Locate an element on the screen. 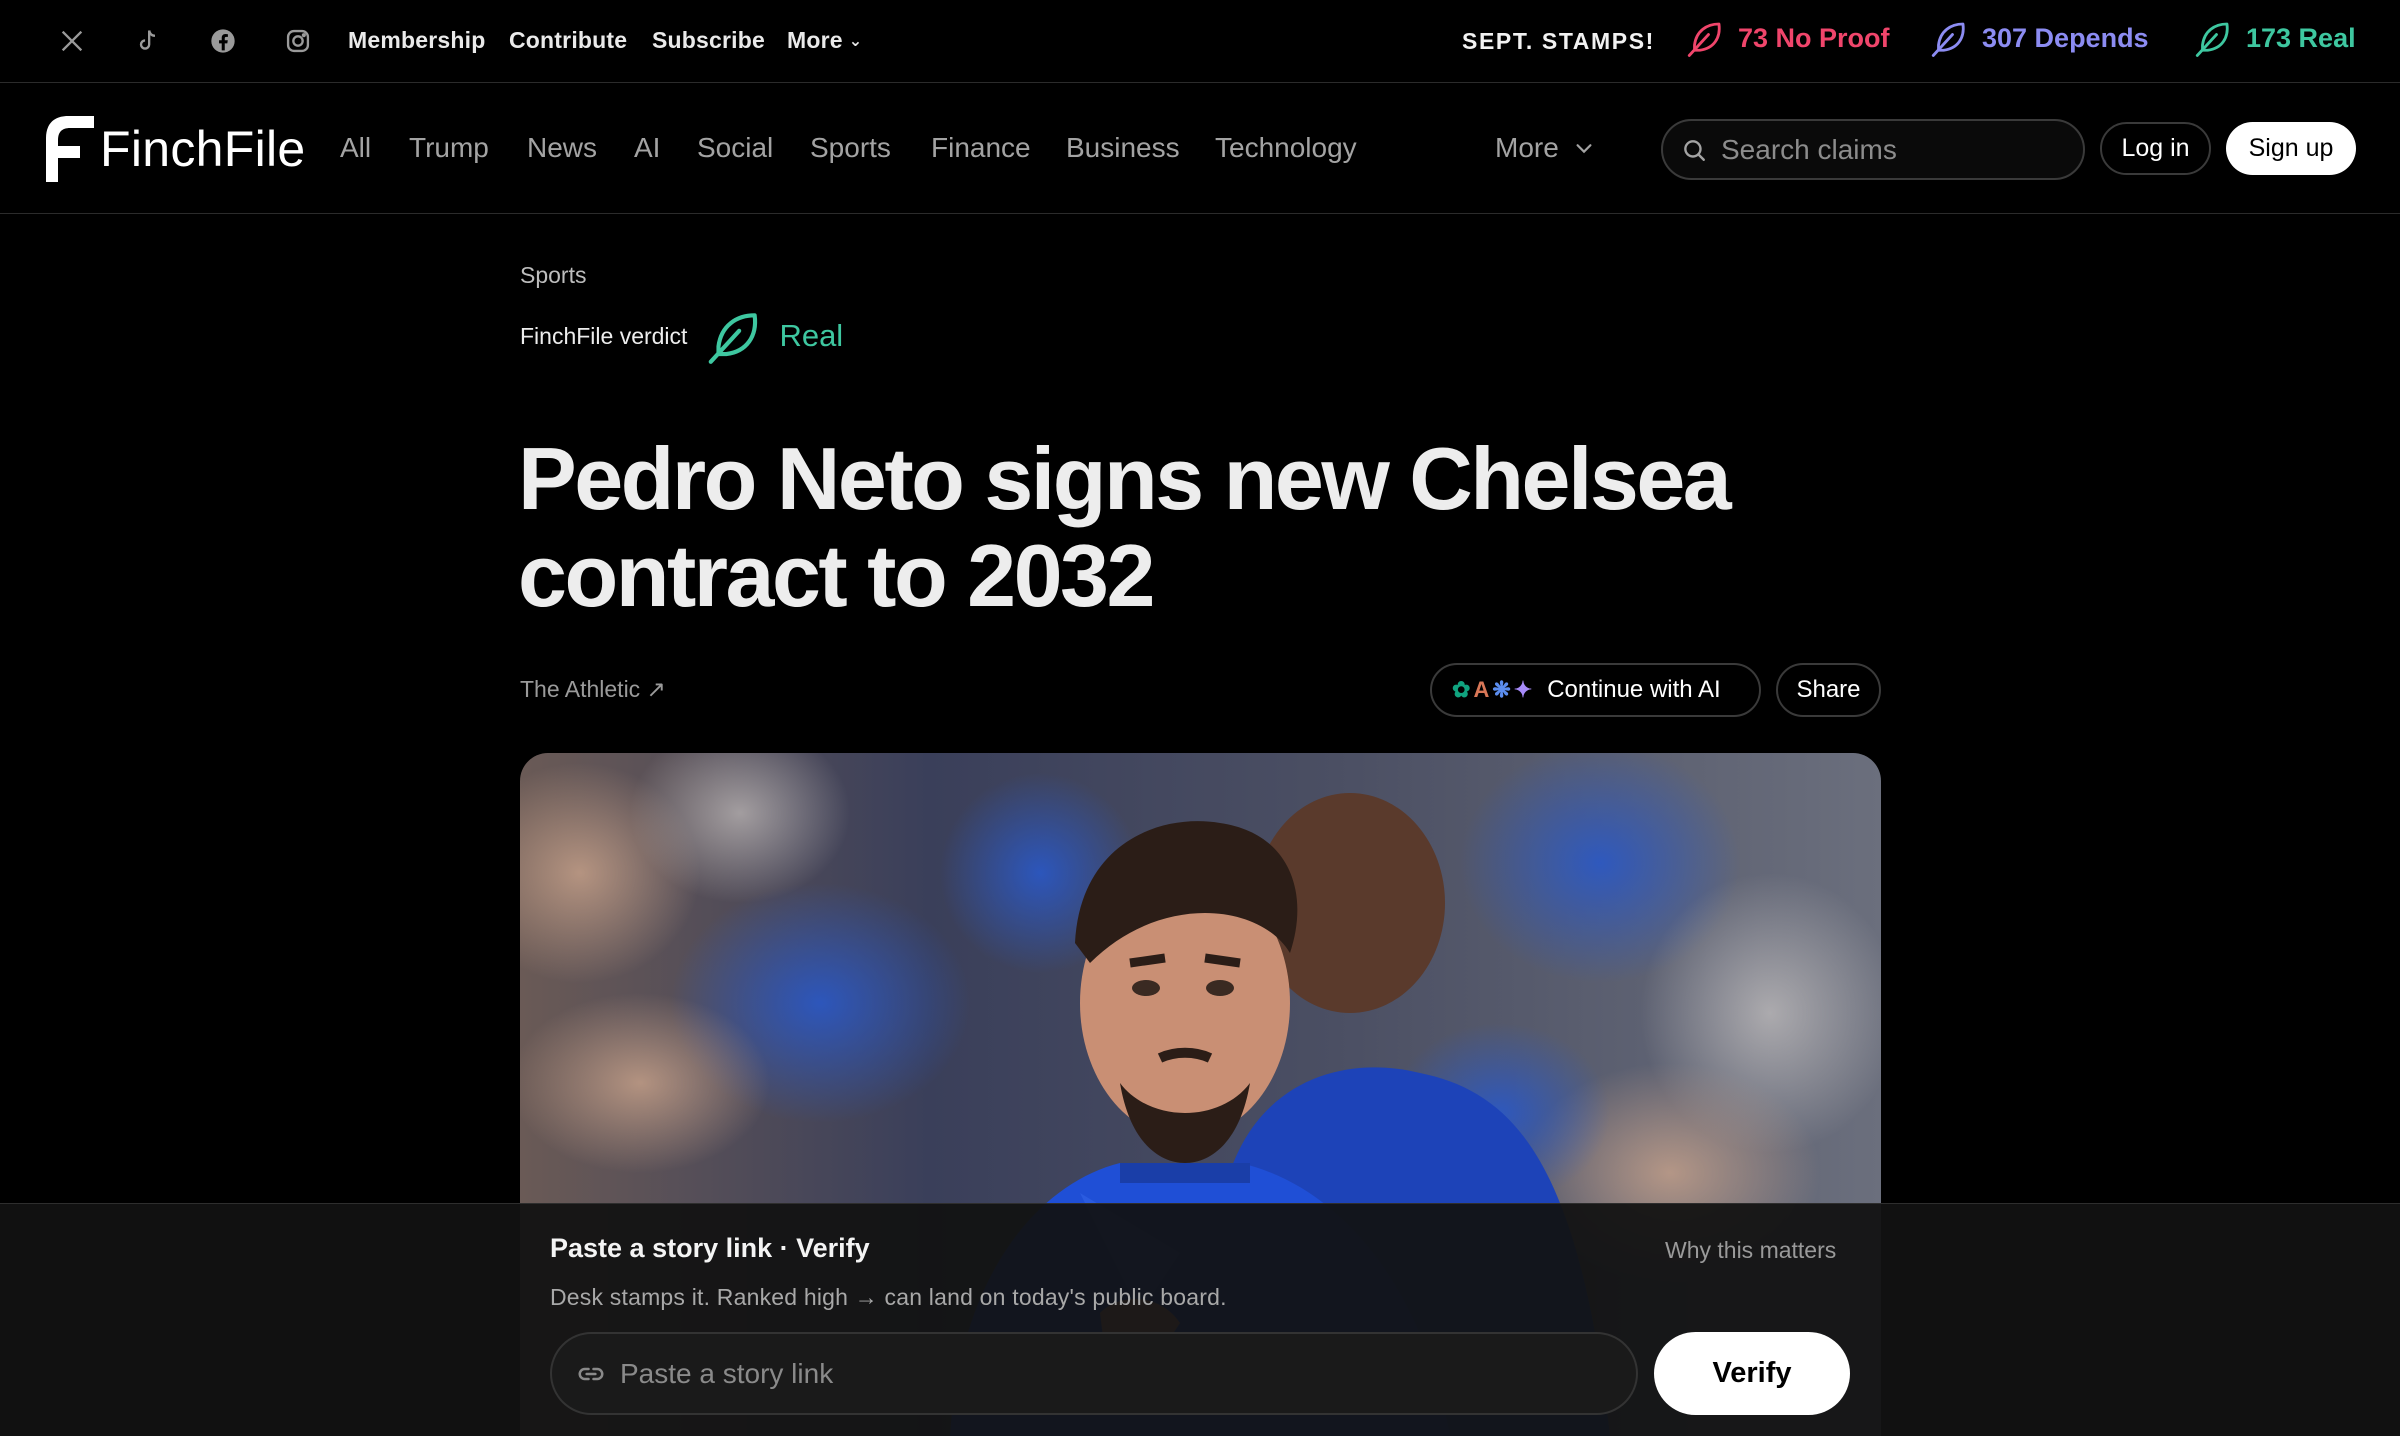 The height and width of the screenshot is (1436, 2400). nav-more-menu: More is located at coordinates (1545, 148).